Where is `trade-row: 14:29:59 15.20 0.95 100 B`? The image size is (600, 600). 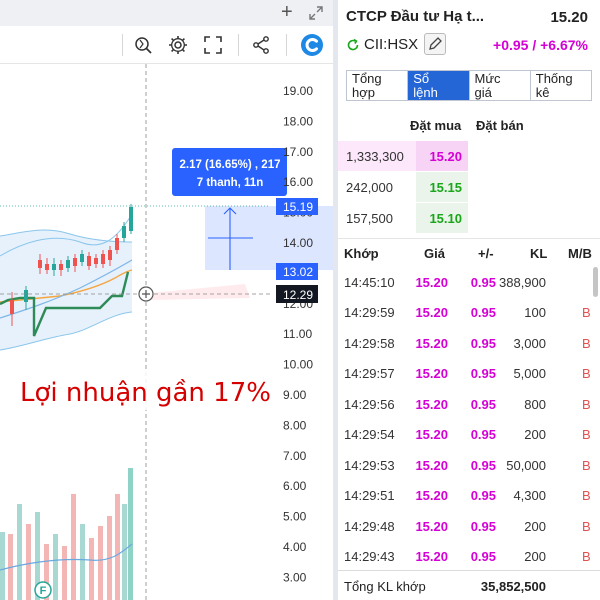 trade-row: 14:29:59 15.20 0.95 100 B is located at coordinates (467, 312).